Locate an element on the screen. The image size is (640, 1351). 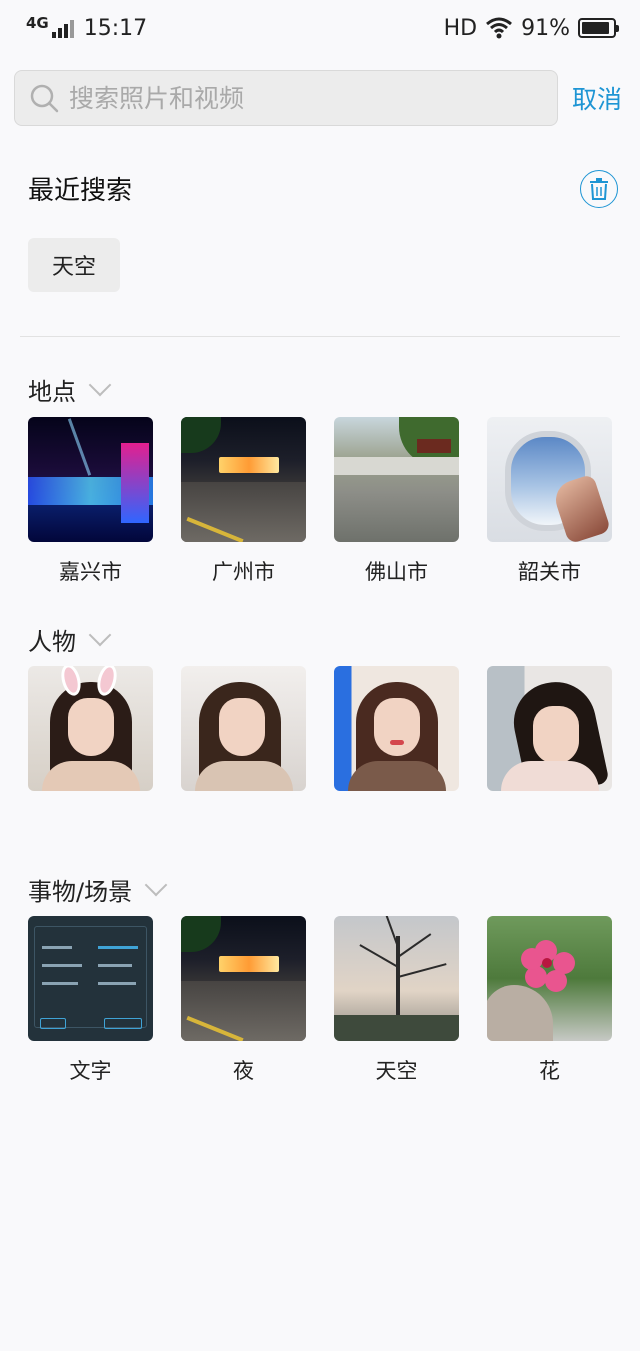
section-header-things: 事物/场景 is located at coordinates (98, 889).